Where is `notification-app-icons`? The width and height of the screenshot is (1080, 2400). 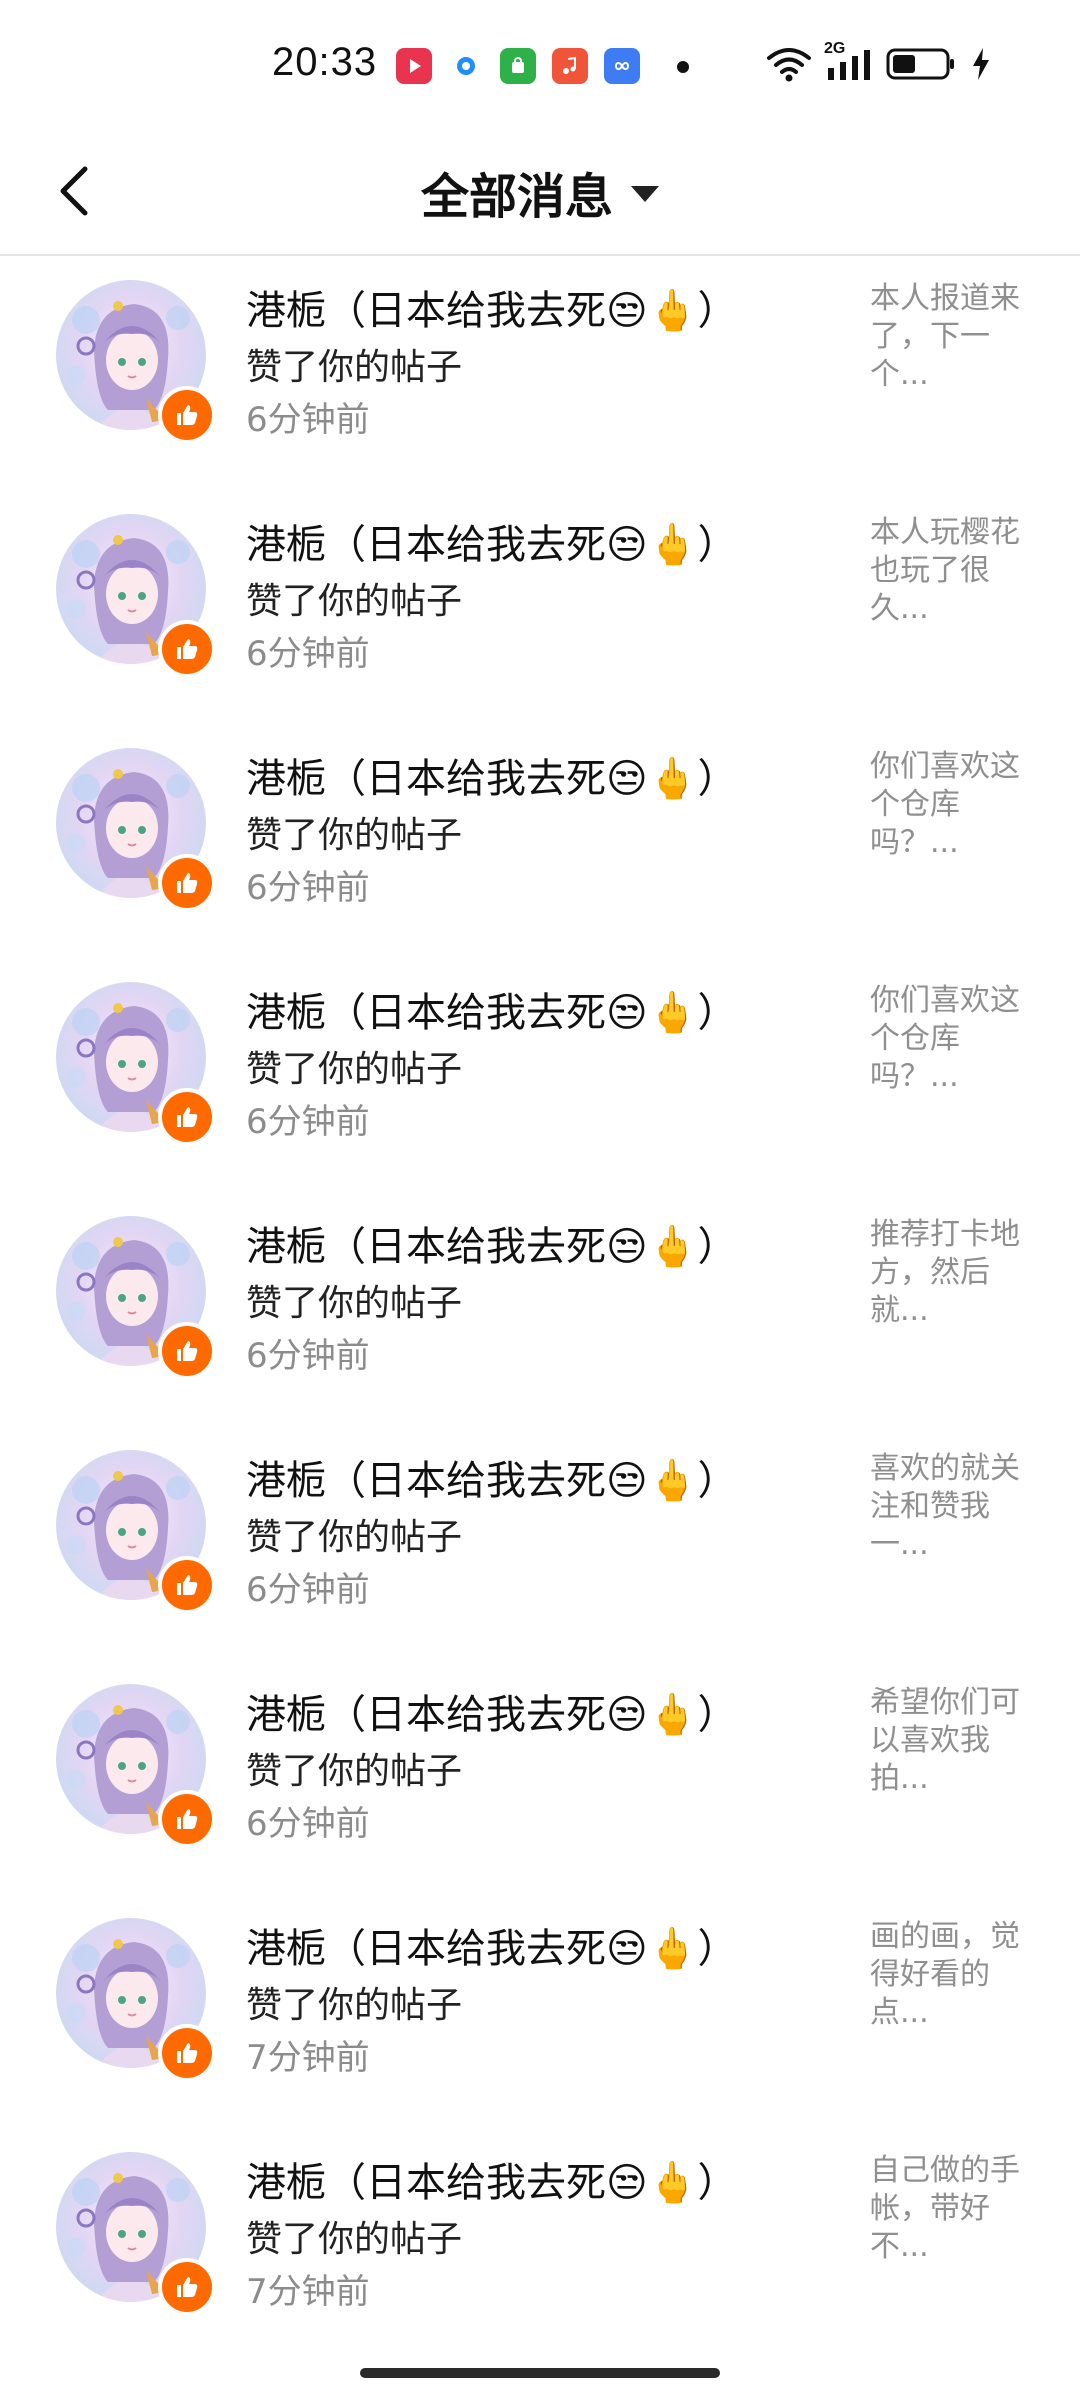
notification-app-icons is located at coordinates (518, 66).